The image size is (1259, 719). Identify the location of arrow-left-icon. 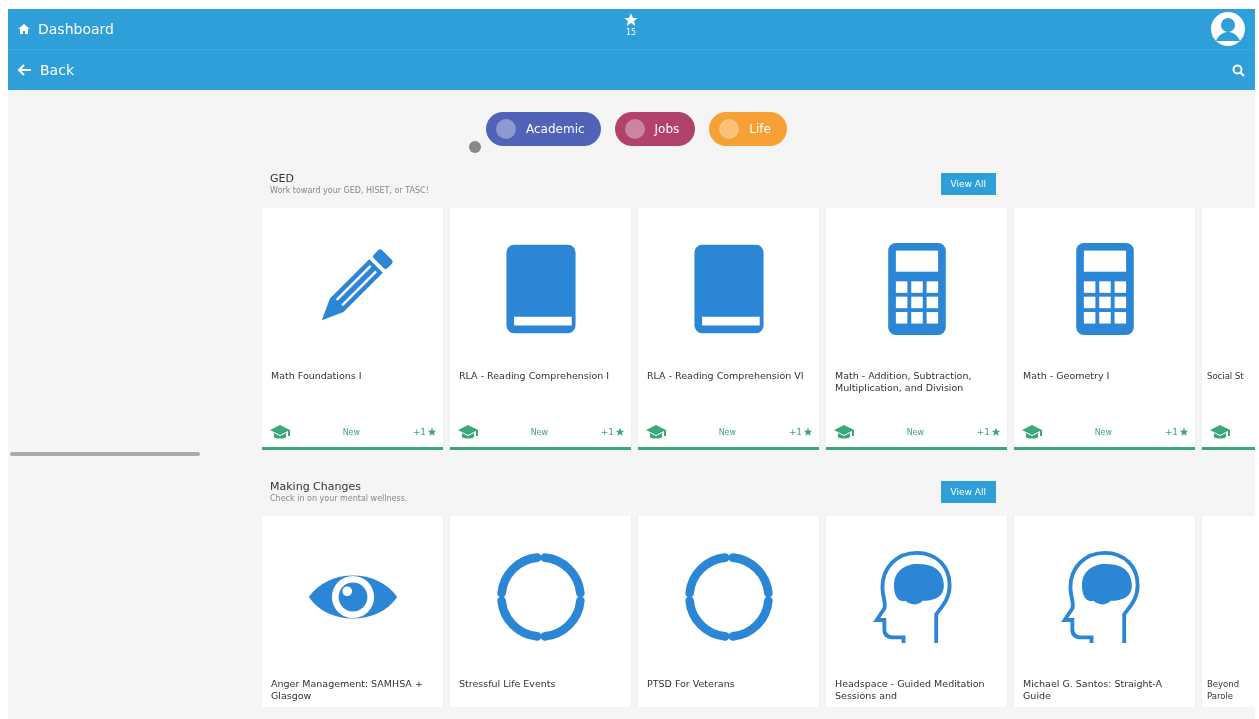
(25, 70).